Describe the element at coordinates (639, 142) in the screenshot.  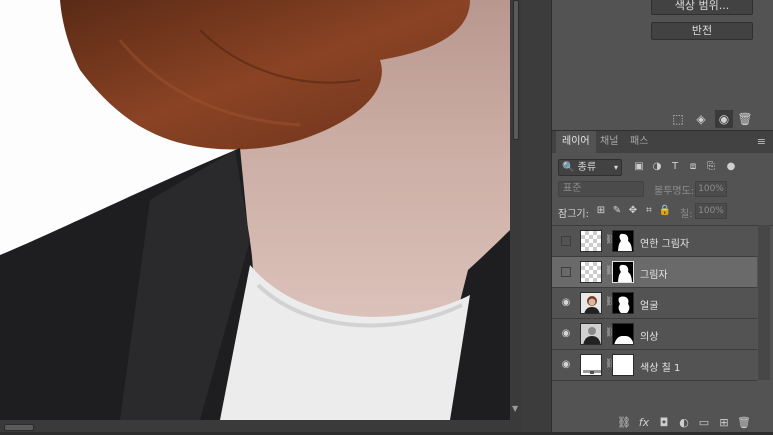
I see `tab-paths: 패스` at that location.